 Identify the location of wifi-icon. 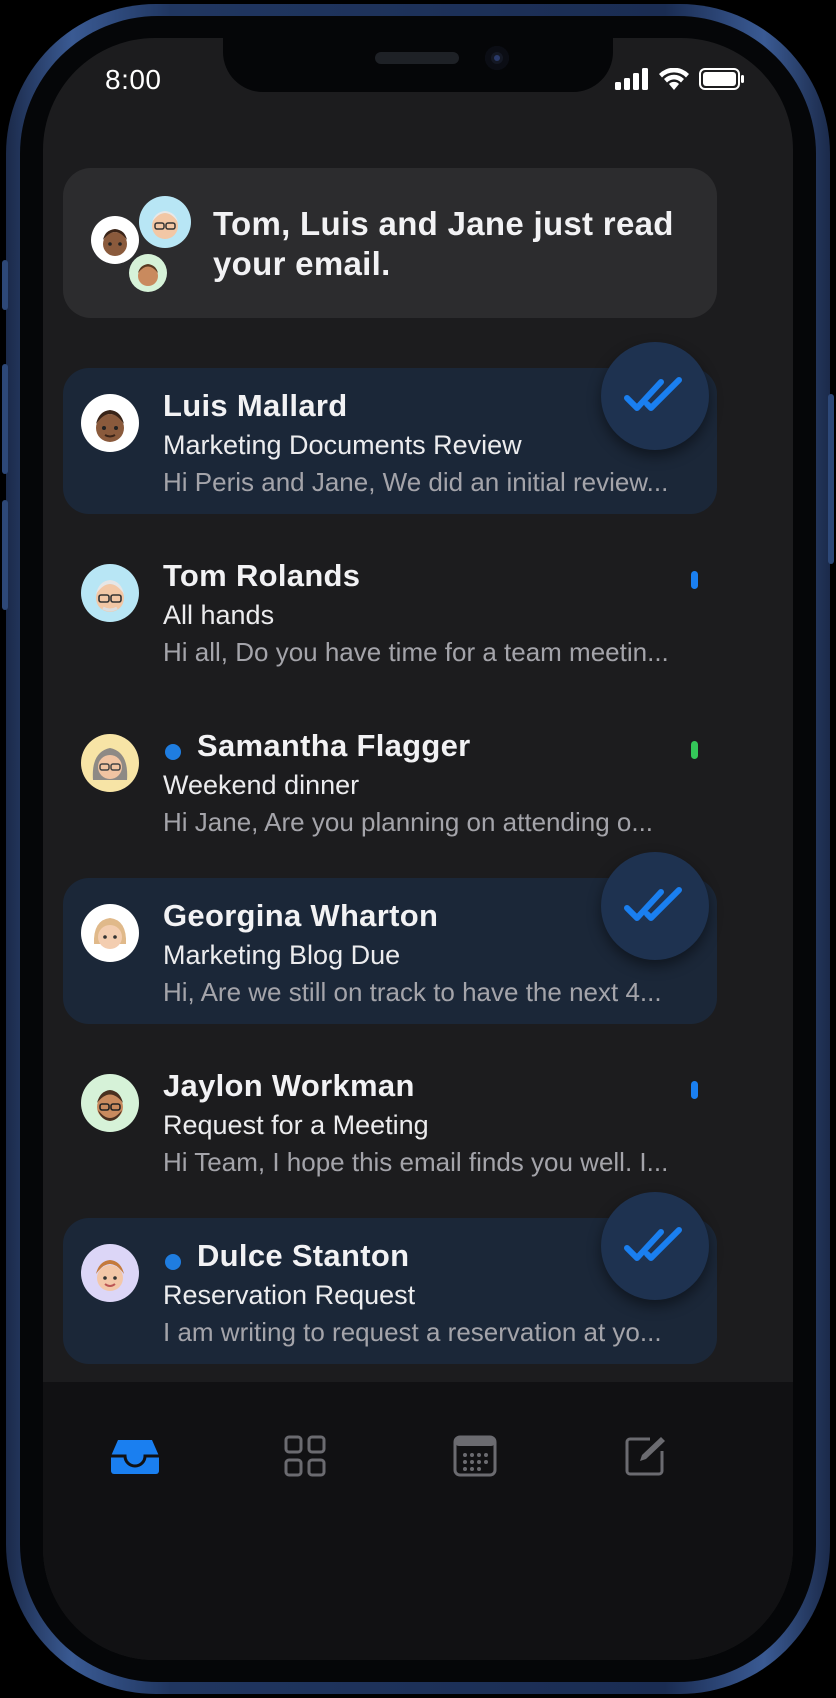
(674, 79).